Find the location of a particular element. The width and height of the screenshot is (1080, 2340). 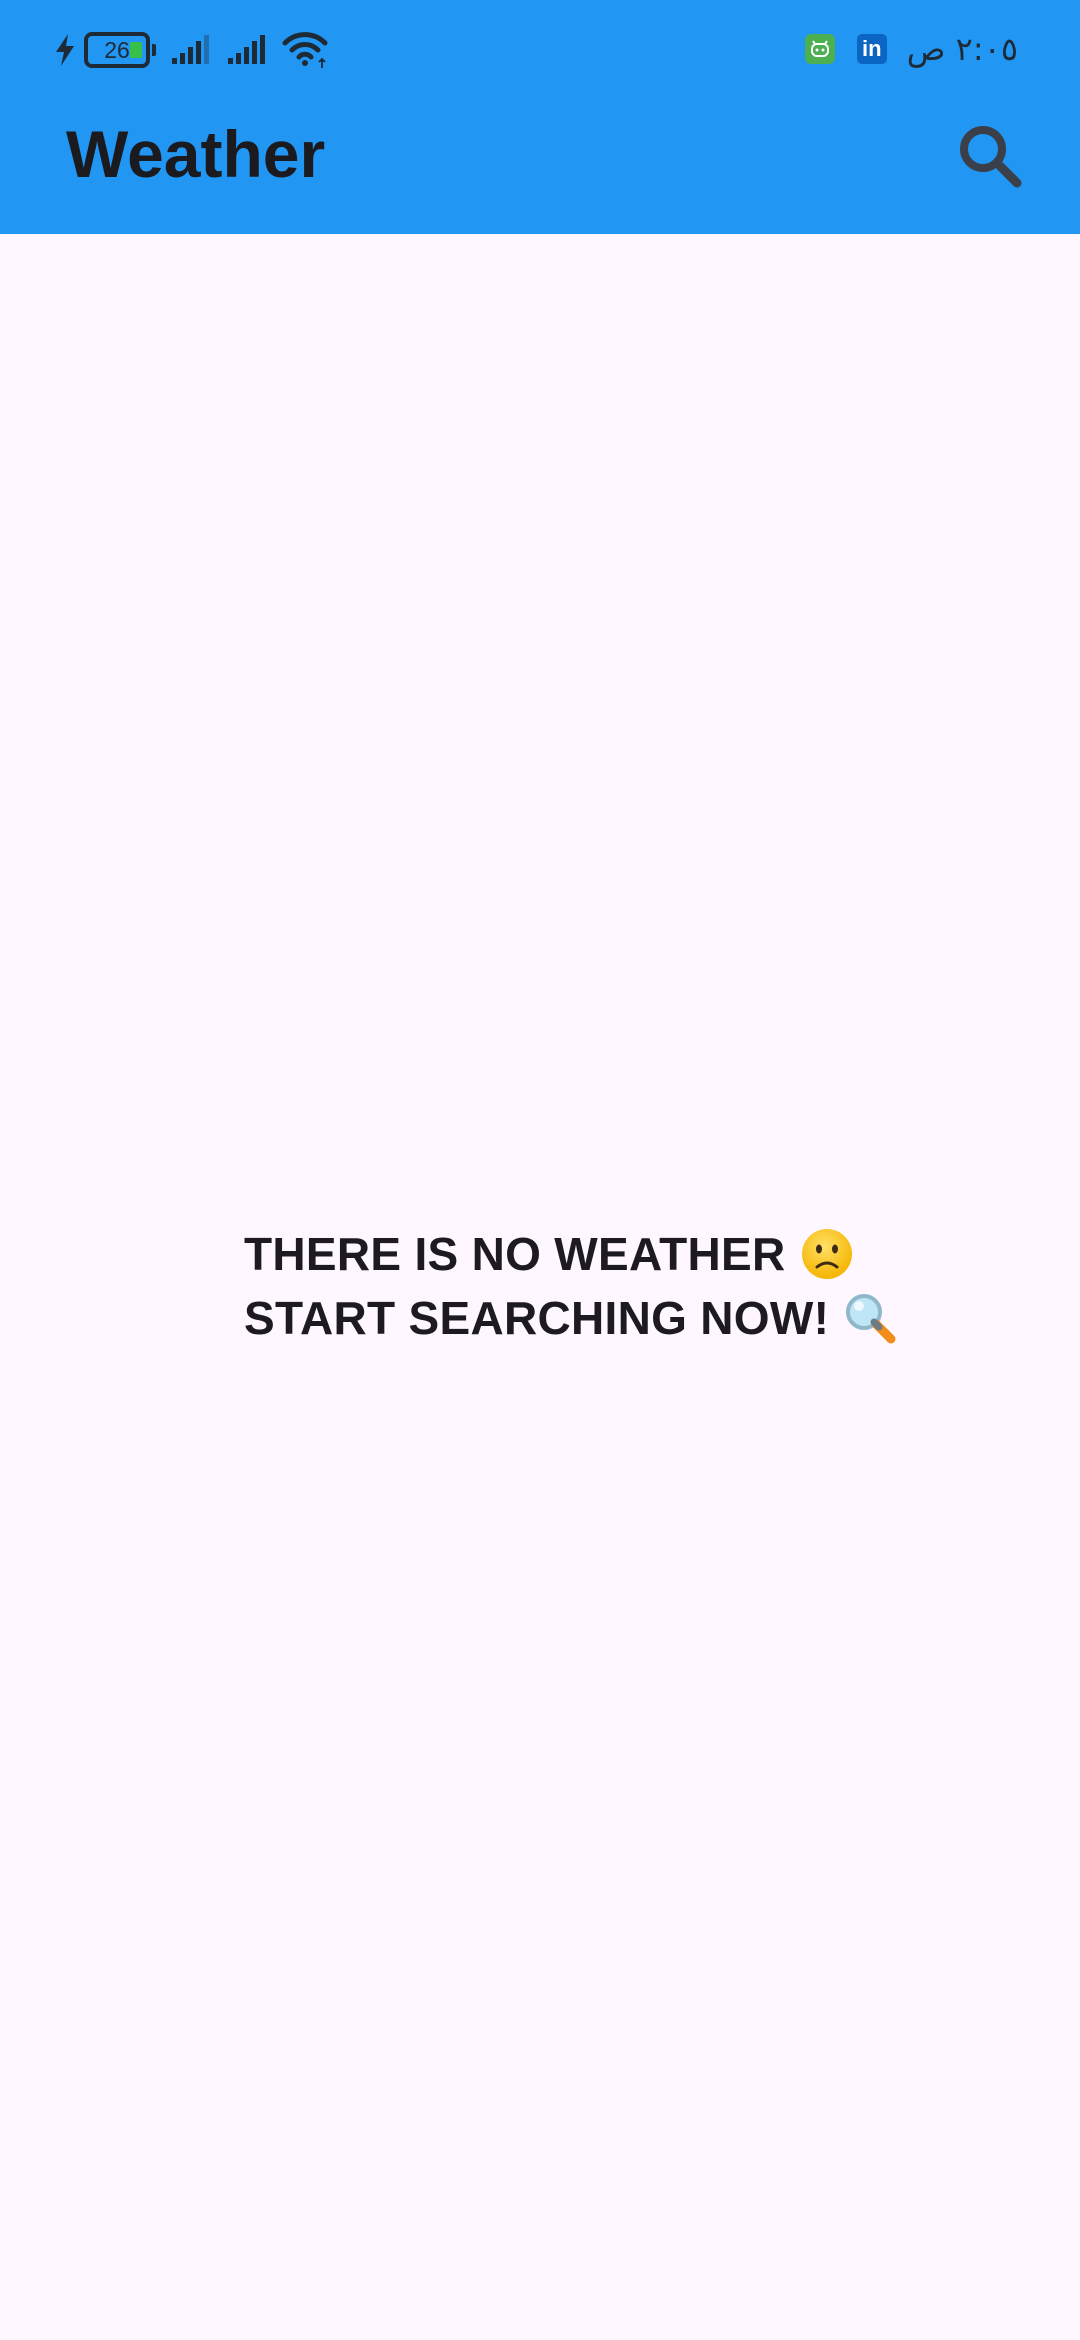

status-bar-right: in ٢:٠٥ ص is located at coordinates (911, 49).